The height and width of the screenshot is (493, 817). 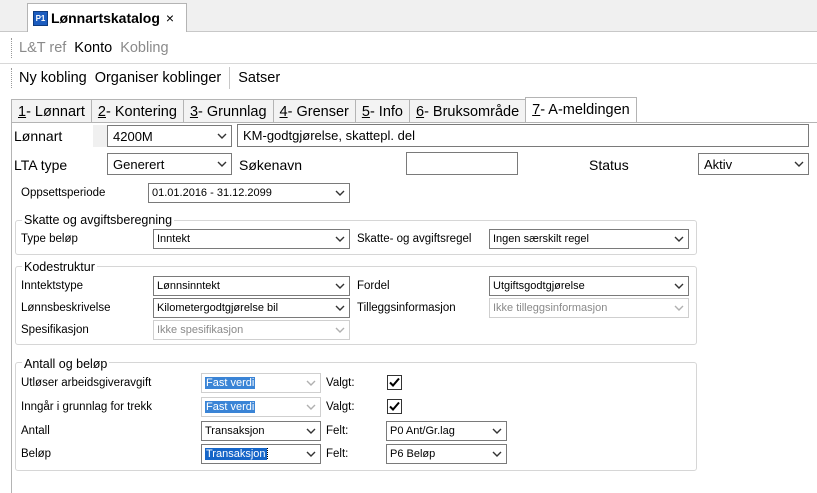 What do you see at coordinates (55, 330) in the screenshot?
I see `spesifikasjon-label: Spesifikasjon` at bounding box center [55, 330].